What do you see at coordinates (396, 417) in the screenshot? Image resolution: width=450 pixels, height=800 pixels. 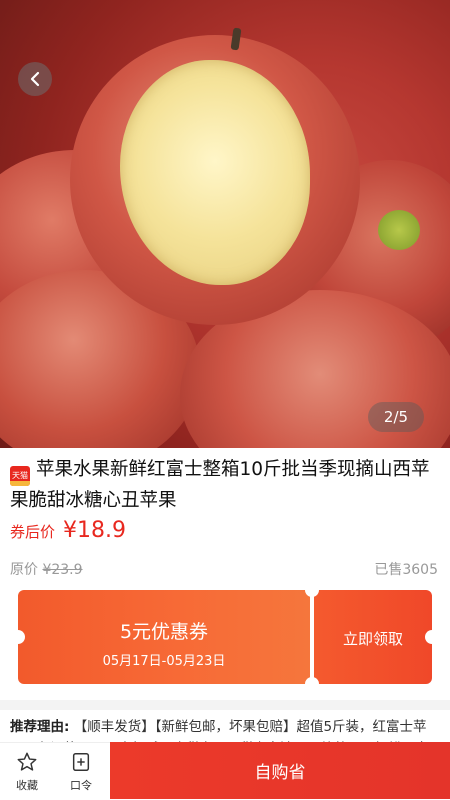 I see `image-pager: 2/5` at bounding box center [396, 417].